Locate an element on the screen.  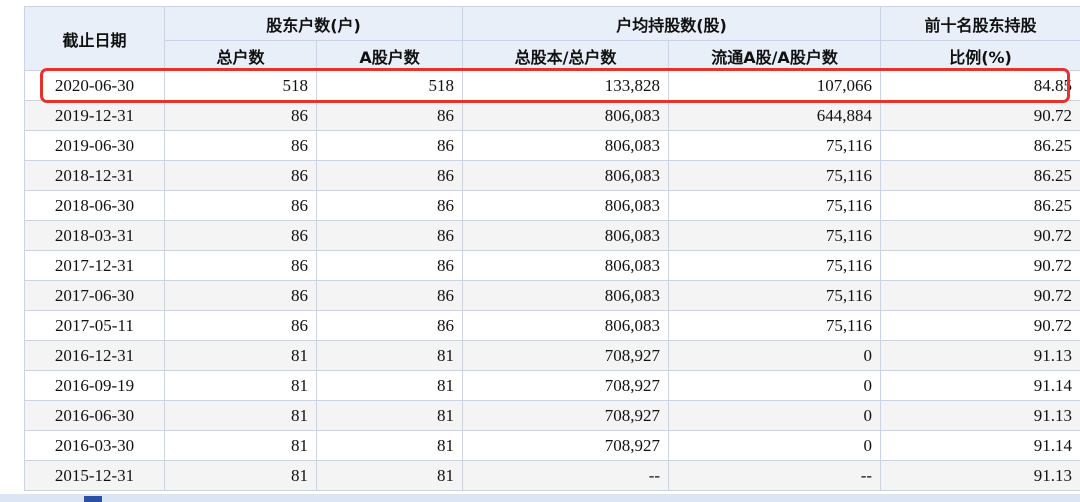
table-row: 2020-06-30 518 518 133,828 107,066 84.85 is located at coordinates (552, 85).